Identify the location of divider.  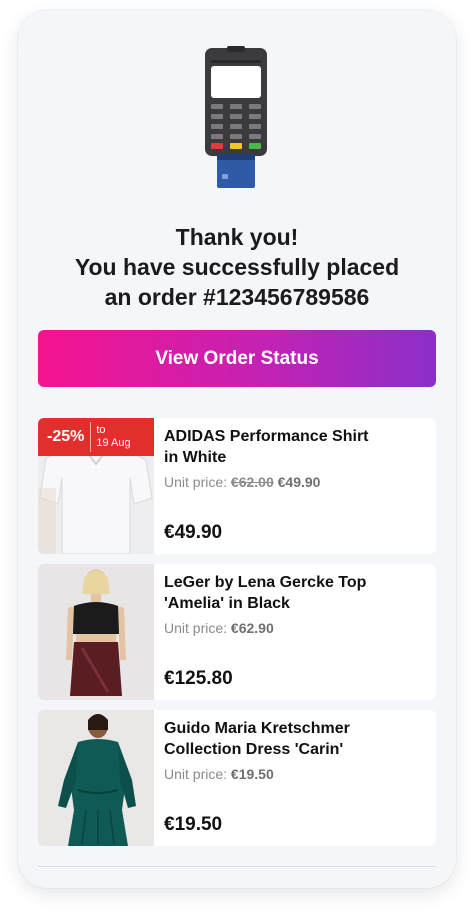
(237, 866).